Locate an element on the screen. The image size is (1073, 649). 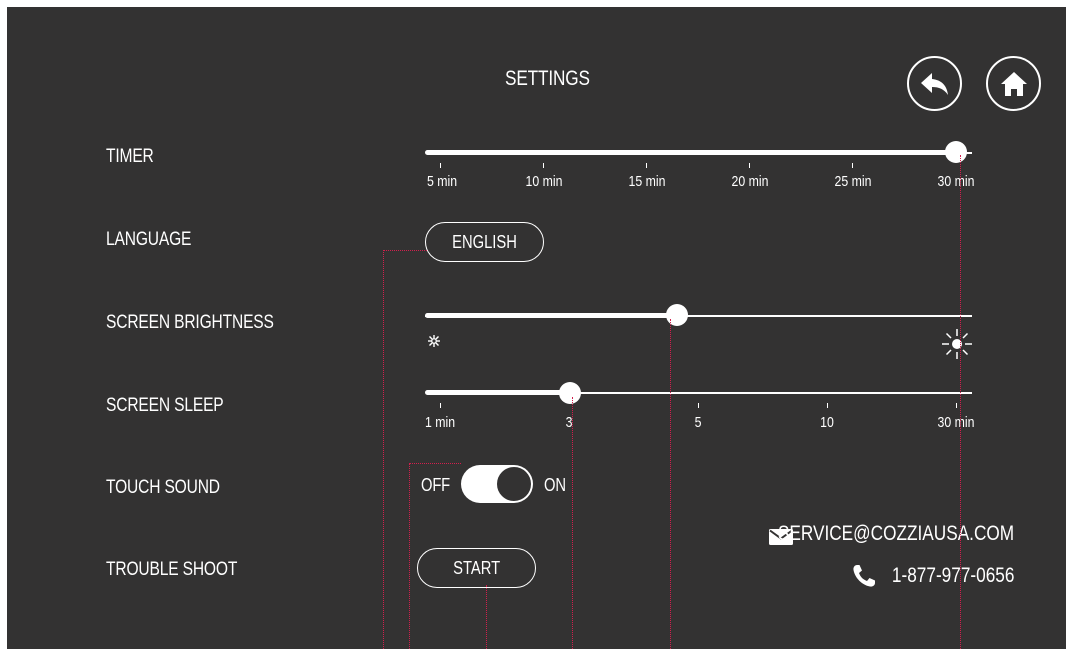
timer-tick-label: 5 min is located at coordinates (442, 181).